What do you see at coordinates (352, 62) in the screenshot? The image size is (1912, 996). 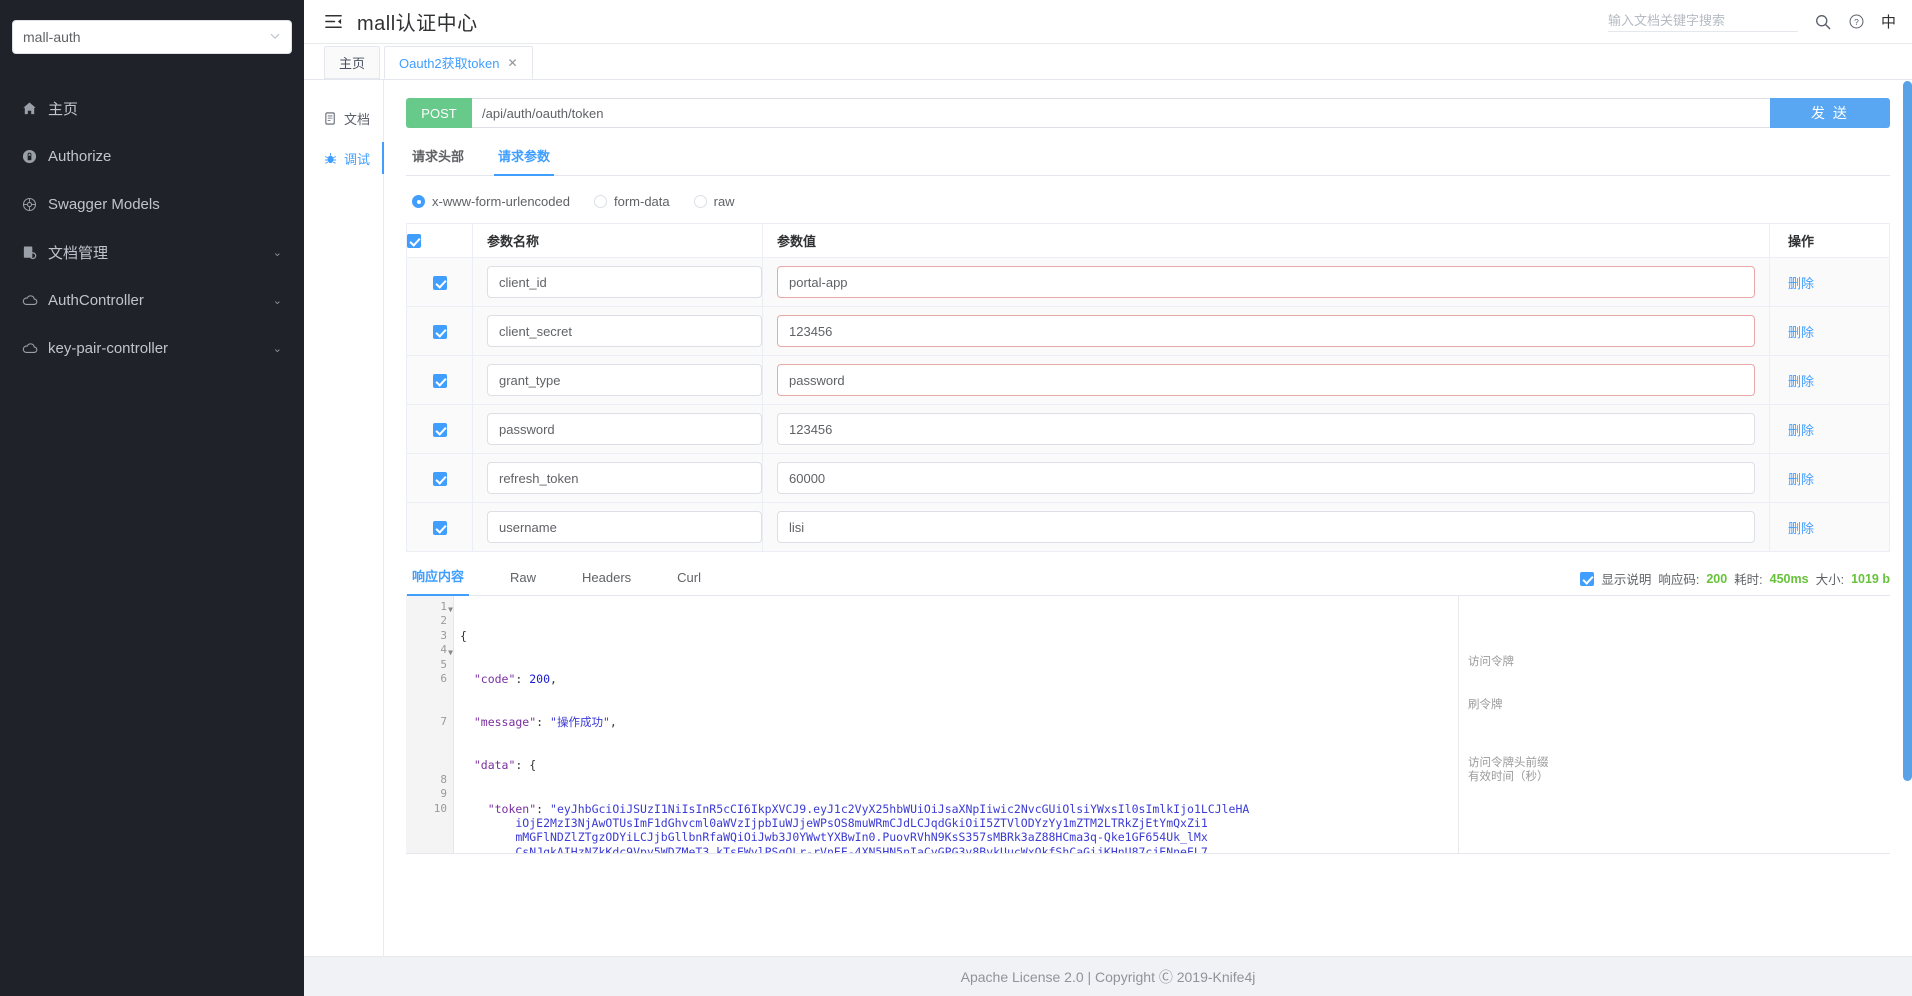 I see `tab-home: 主页` at bounding box center [352, 62].